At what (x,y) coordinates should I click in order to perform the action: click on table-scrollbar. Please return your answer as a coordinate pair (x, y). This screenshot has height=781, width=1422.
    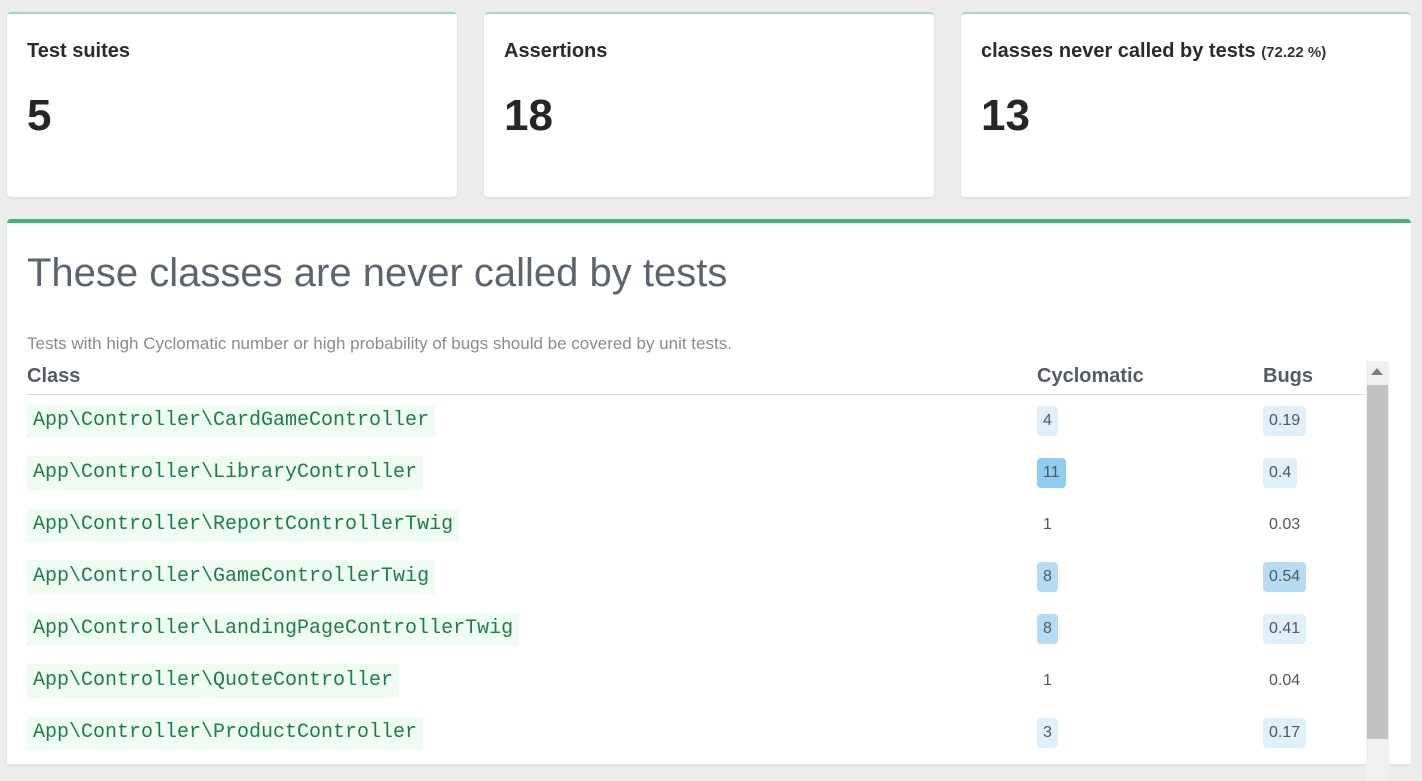
    Looking at the image, I should click on (1377, 571).